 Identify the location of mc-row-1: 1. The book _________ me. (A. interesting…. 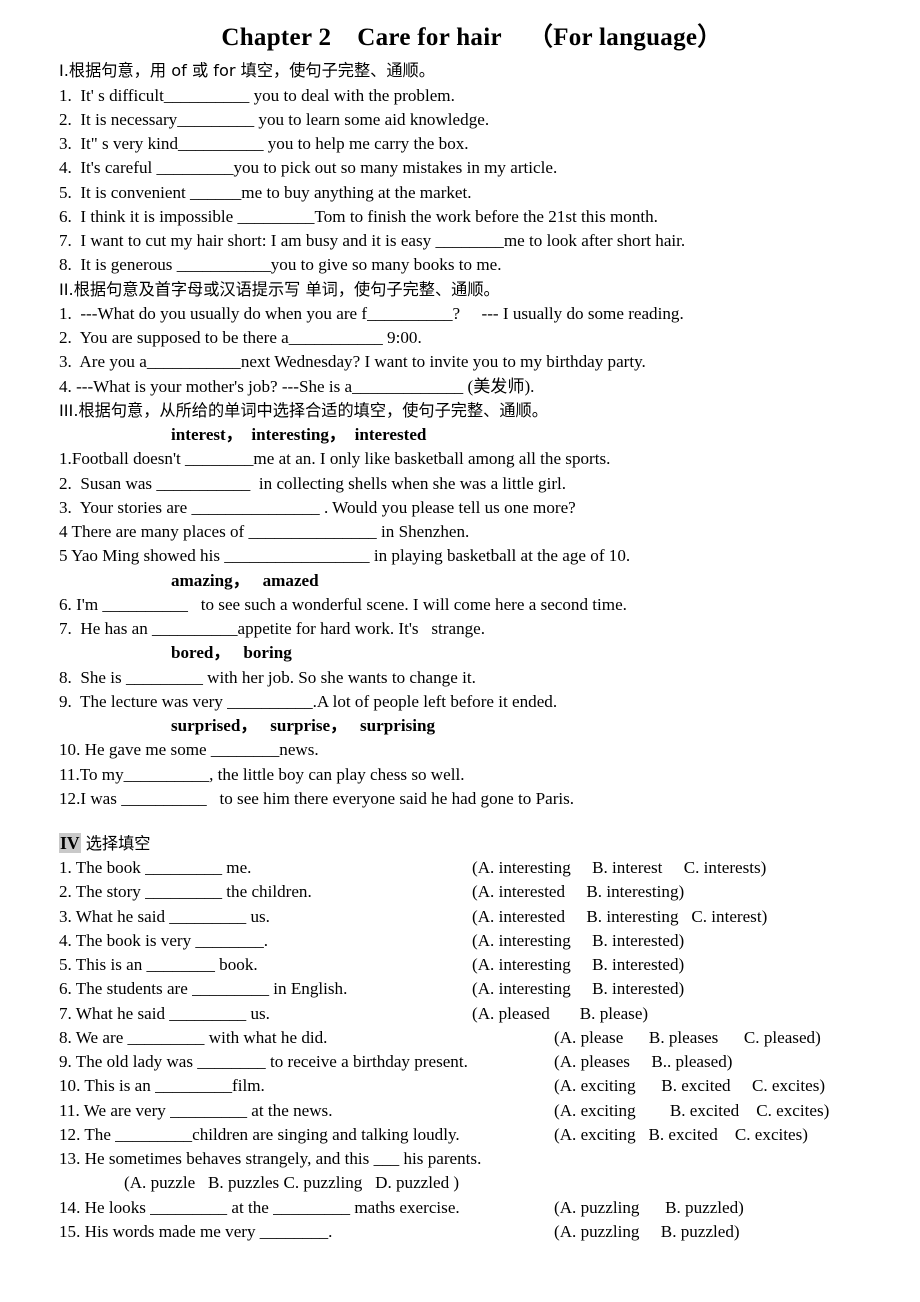
(474, 868).